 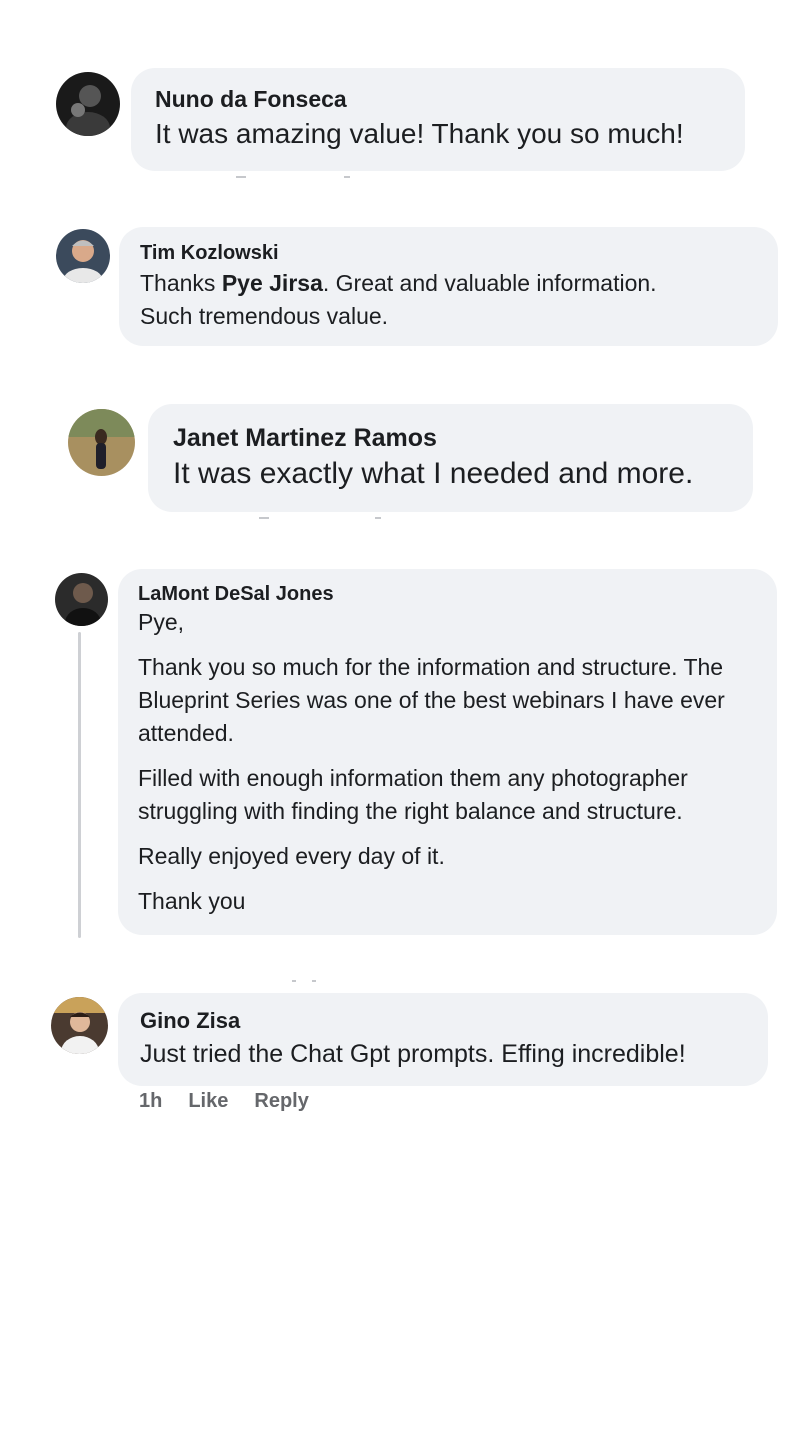 What do you see at coordinates (237, 1101) in the screenshot?
I see `comment-actions: 1h Like Reply` at bounding box center [237, 1101].